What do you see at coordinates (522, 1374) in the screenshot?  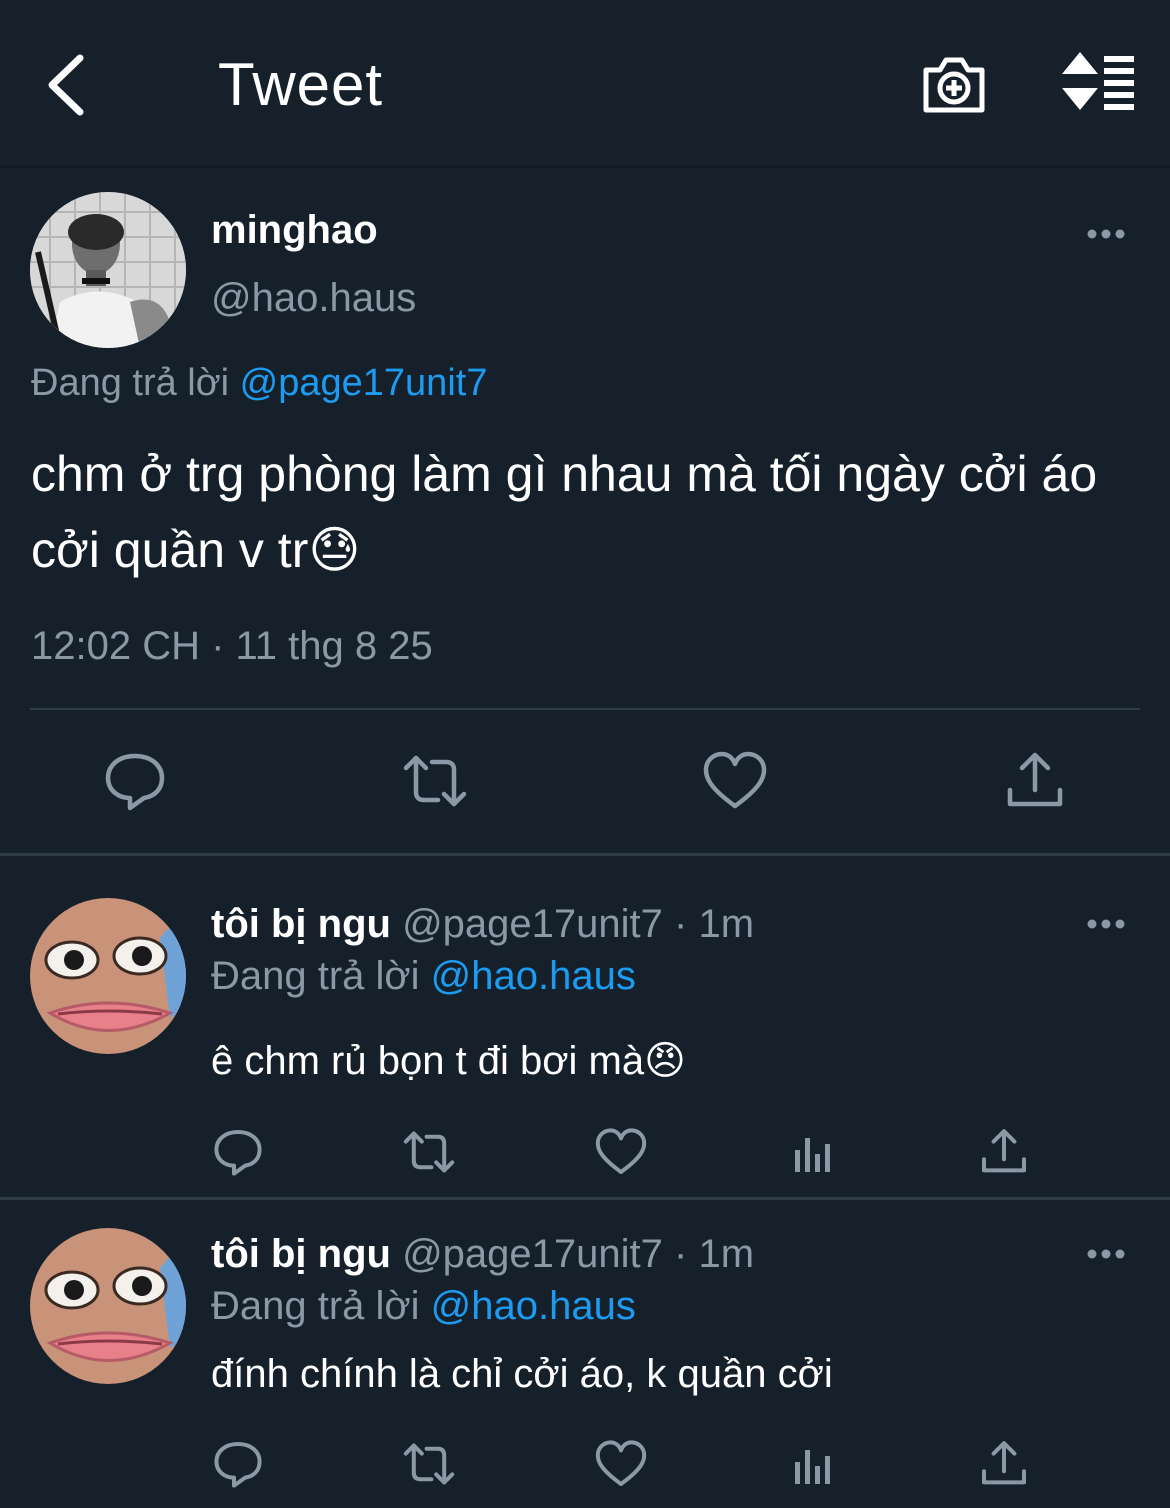 I see `tweet-text: đính chính là chỉ cởi áo, k quần cởi` at bounding box center [522, 1374].